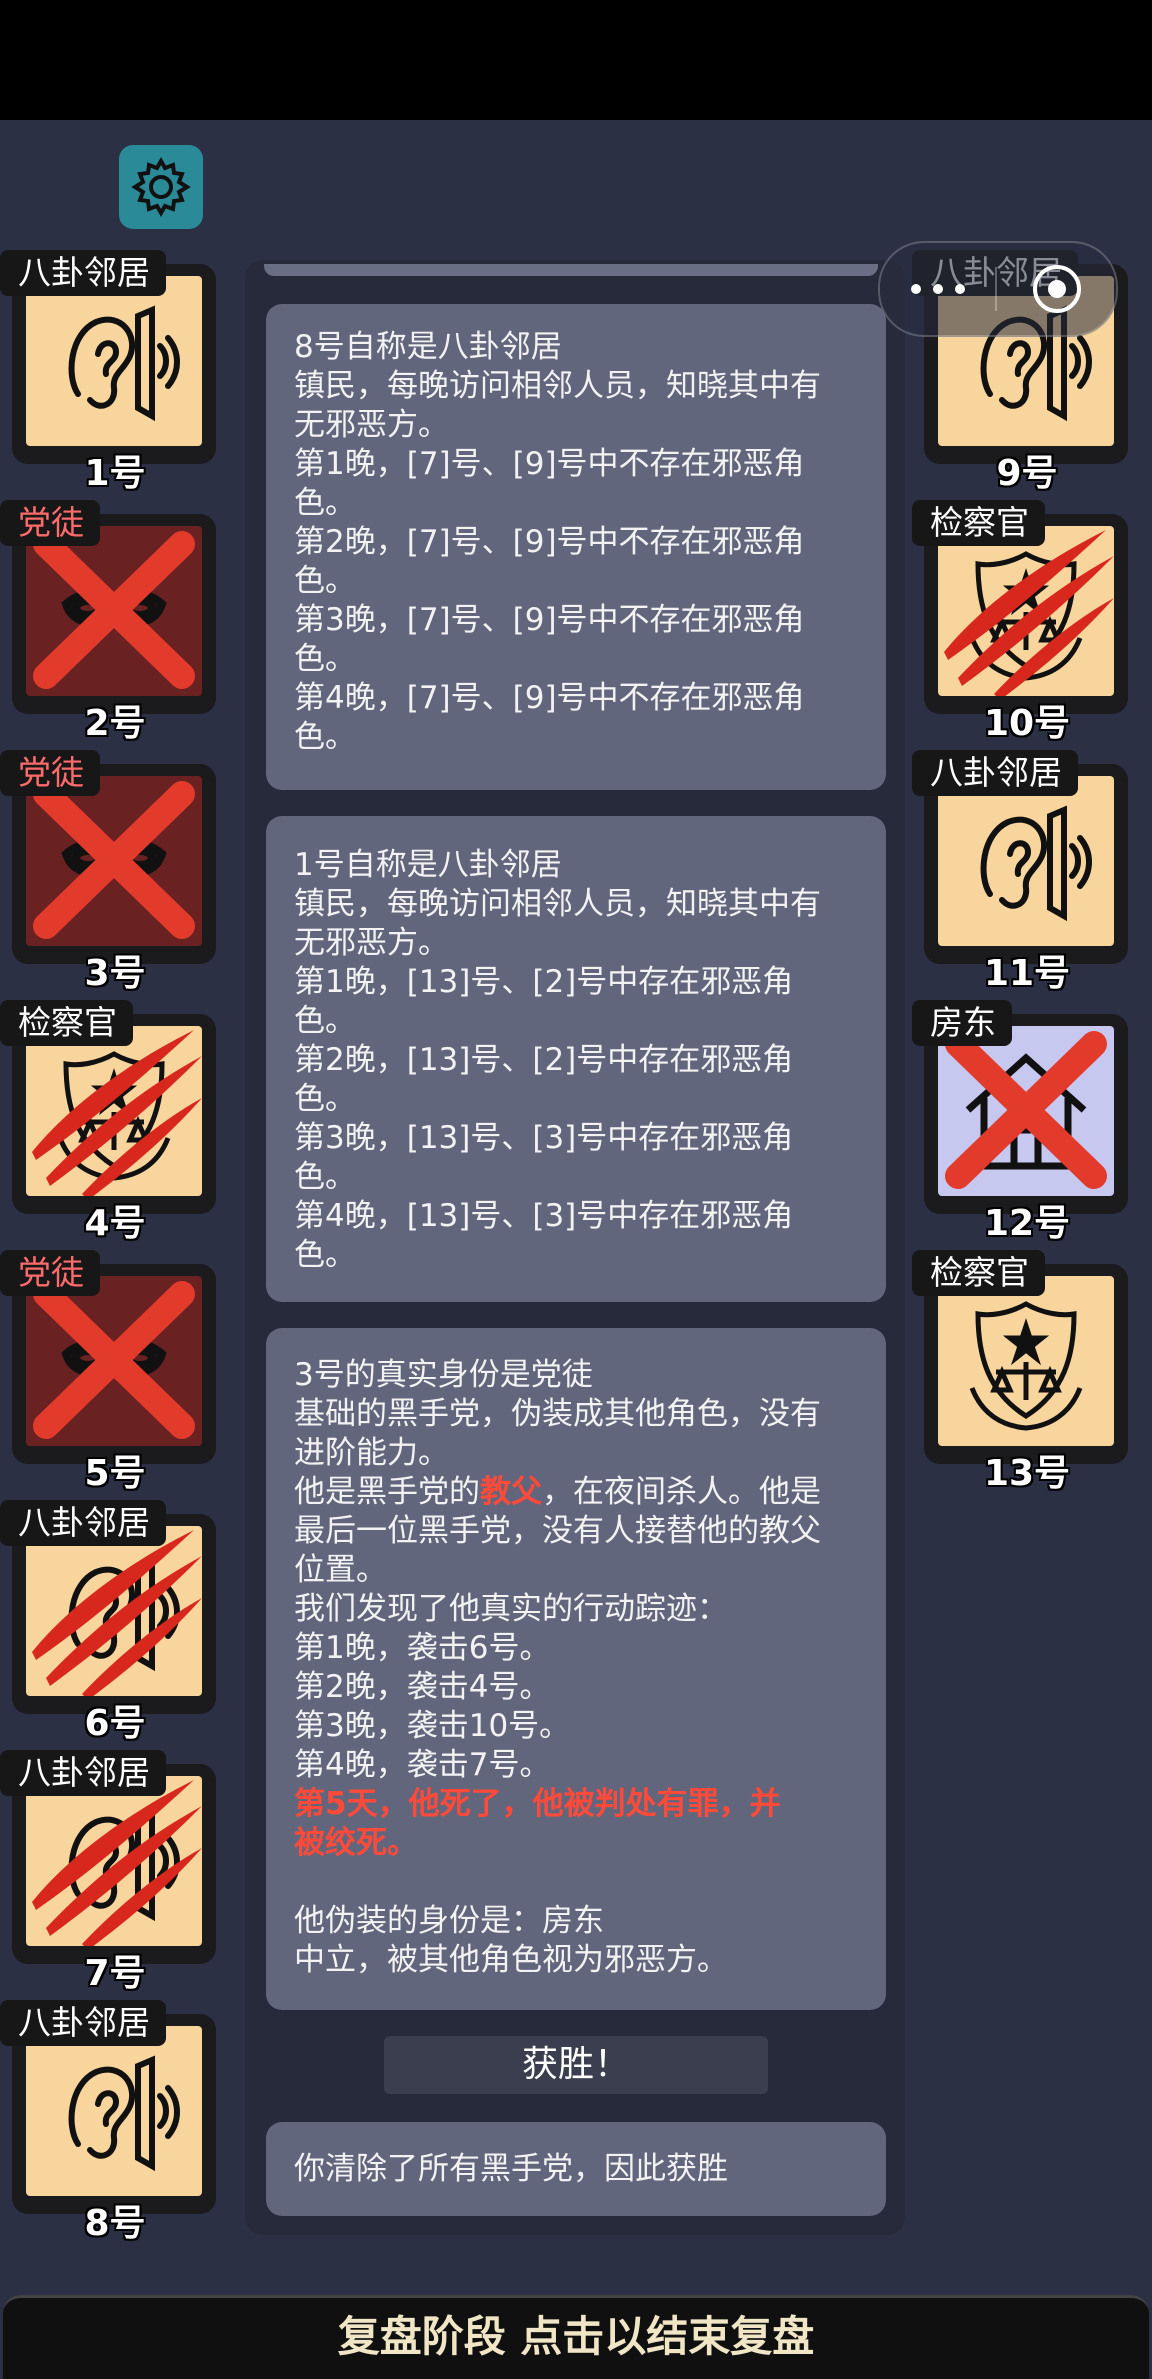  I want to click on message-text: 他是黑手党的, so click(387, 1492).